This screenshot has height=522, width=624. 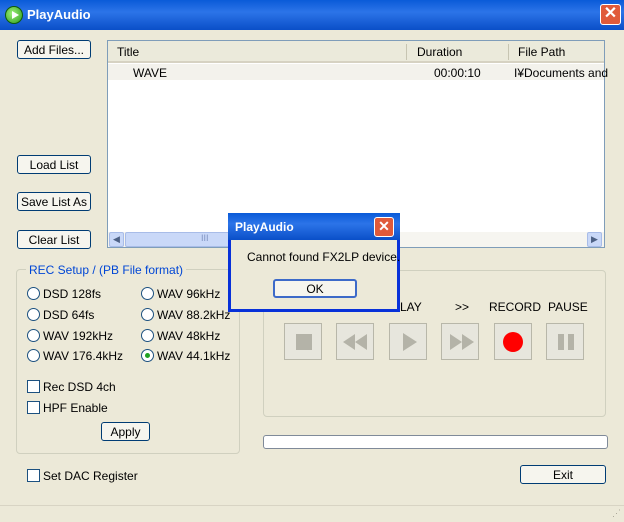 What do you see at coordinates (116, 239) in the screenshot?
I see `scroll-left-icon: ◀` at bounding box center [116, 239].